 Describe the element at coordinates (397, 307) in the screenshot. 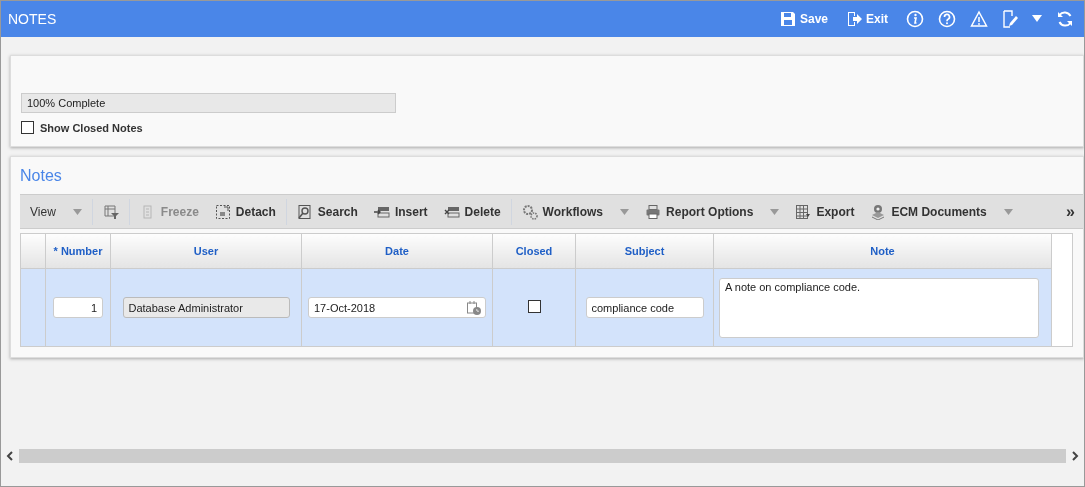

I see `date-field: 17-Oct-2018` at that location.